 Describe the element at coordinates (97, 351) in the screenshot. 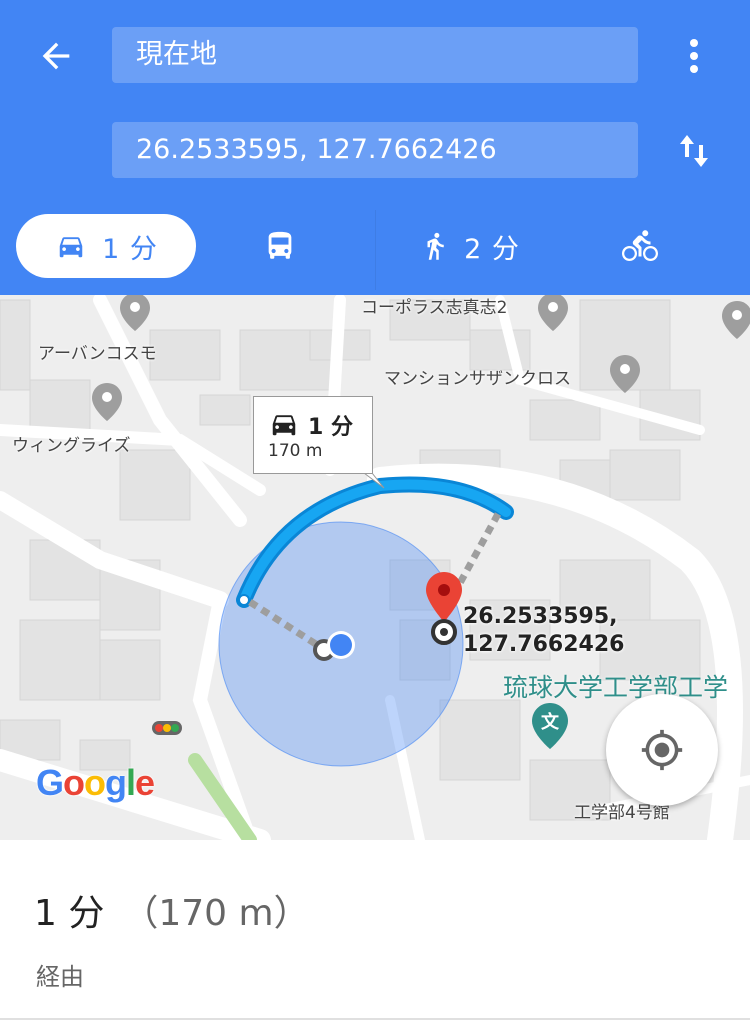

I see `poi-label: アーバンコスモ` at that location.